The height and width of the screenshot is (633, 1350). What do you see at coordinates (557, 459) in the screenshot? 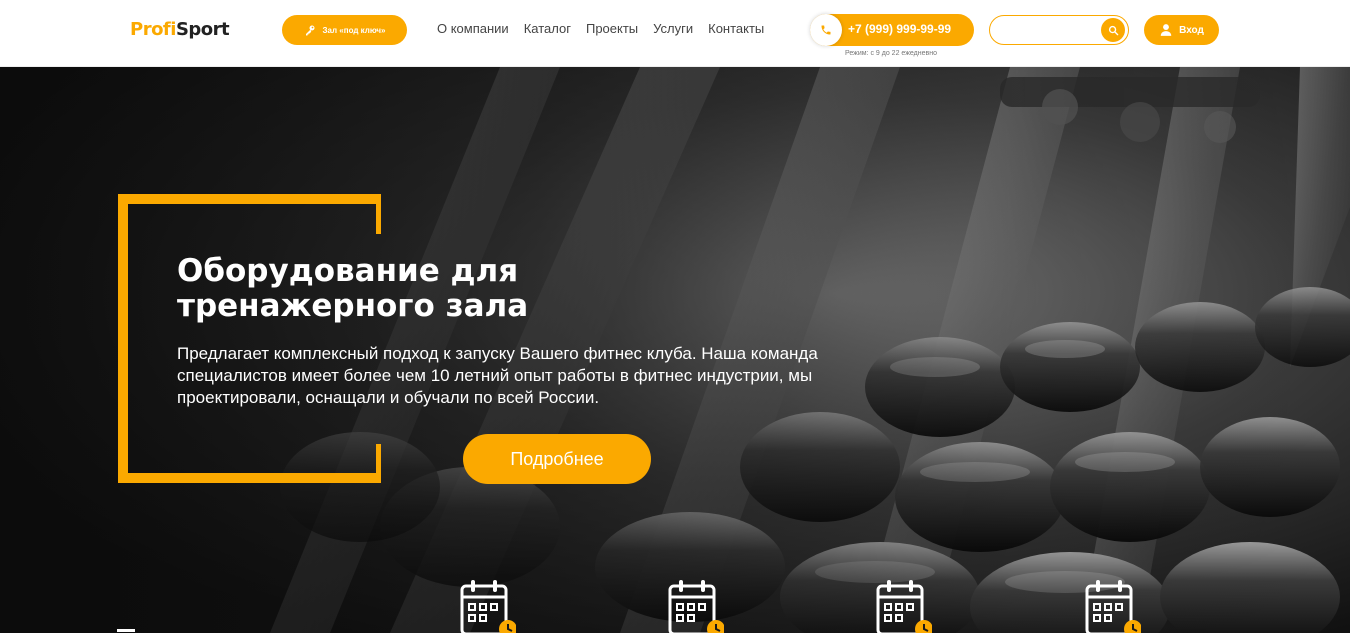
I see `more-button: Подробнее` at bounding box center [557, 459].